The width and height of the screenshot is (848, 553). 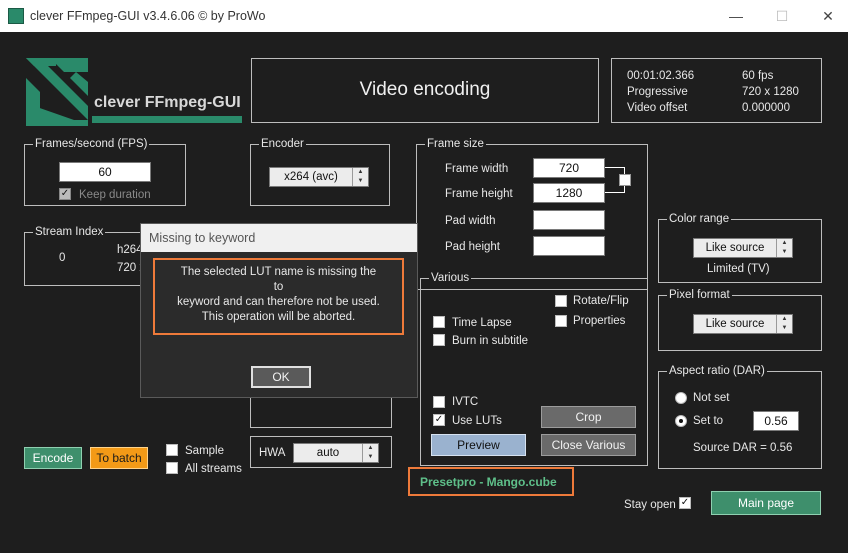 I want to click on color-range-group: Color range Like source ▲ ▼ Limited (TV), so click(x=740, y=247).